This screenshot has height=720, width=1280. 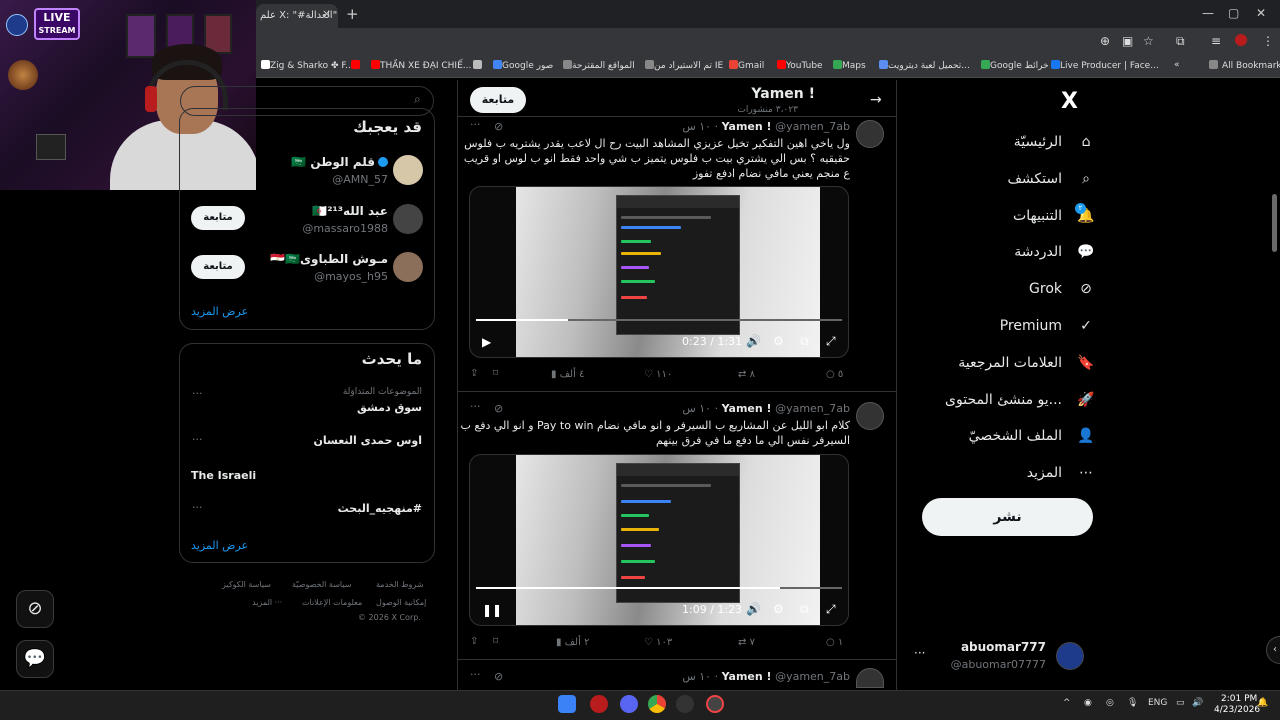 I want to click on tray-app-icon: ◎, so click(x=1110, y=703).